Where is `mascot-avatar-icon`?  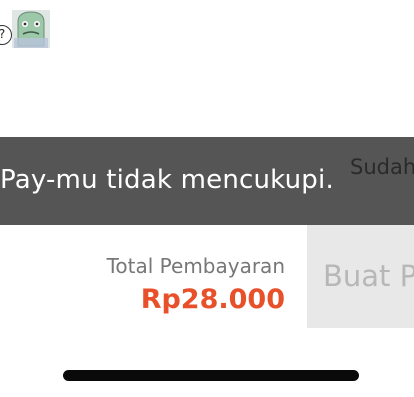 mascot-avatar-icon is located at coordinates (31, 29).